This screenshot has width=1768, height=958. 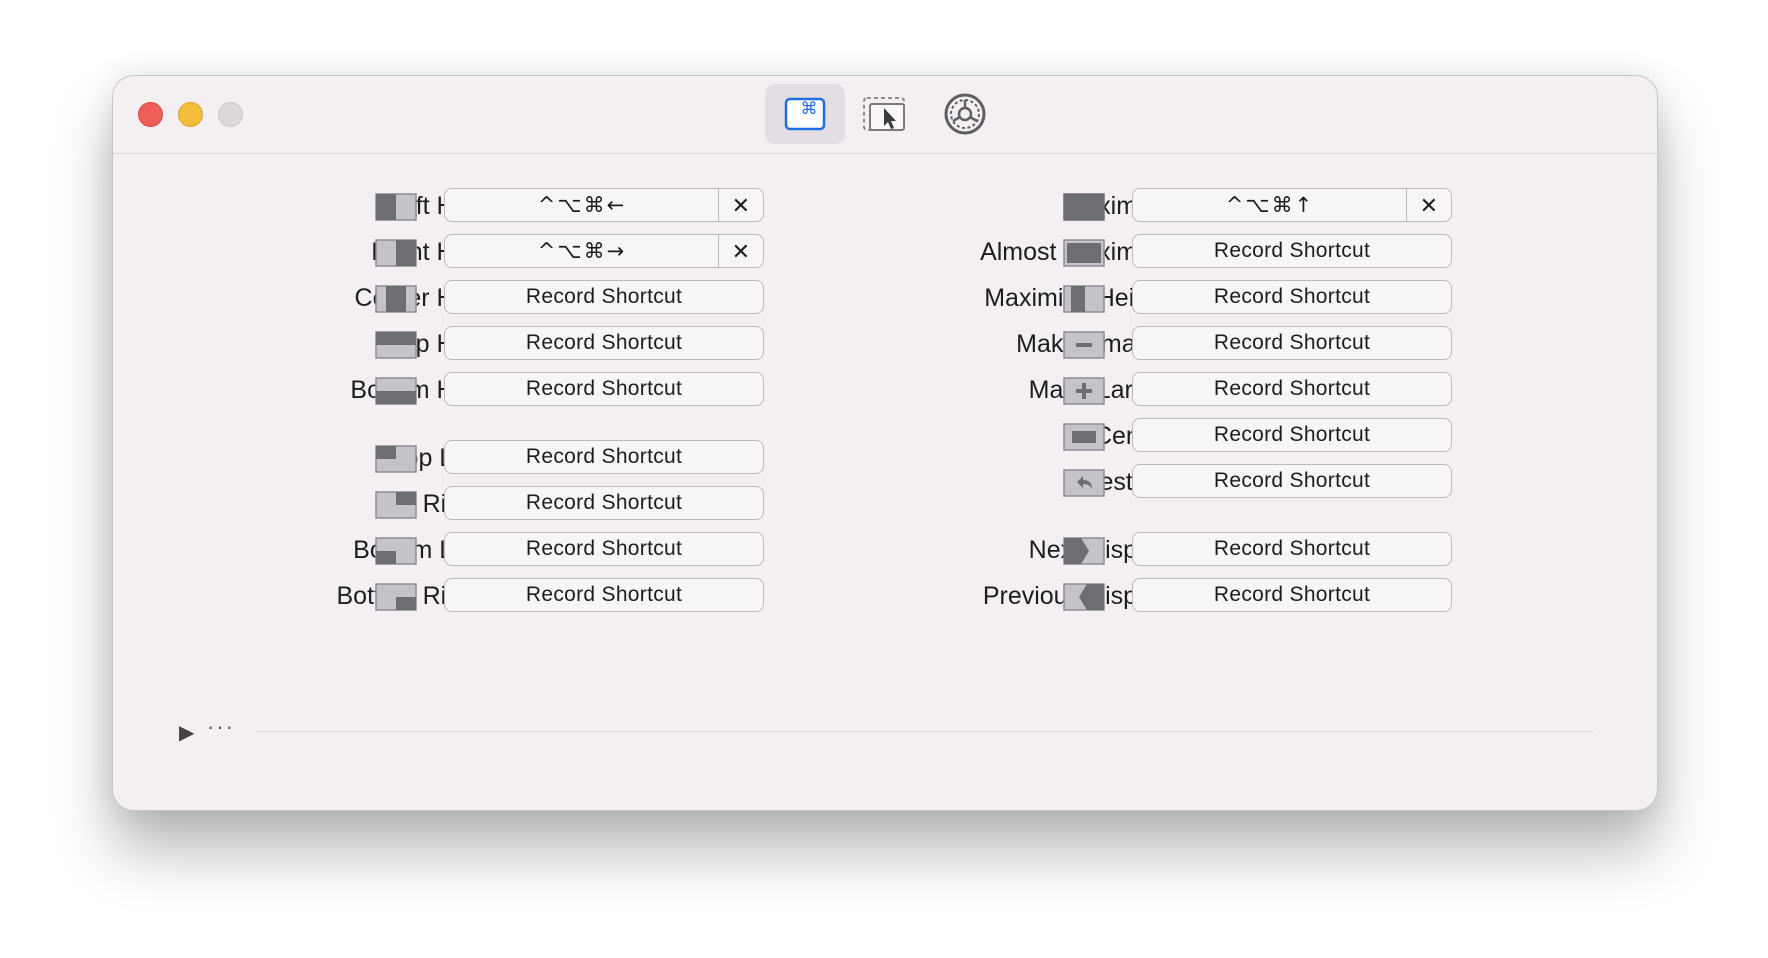 What do you see at coordinates (396, 391) in the screenshot?
I see `bottom-half-icon` at bounding box center [396, 391].